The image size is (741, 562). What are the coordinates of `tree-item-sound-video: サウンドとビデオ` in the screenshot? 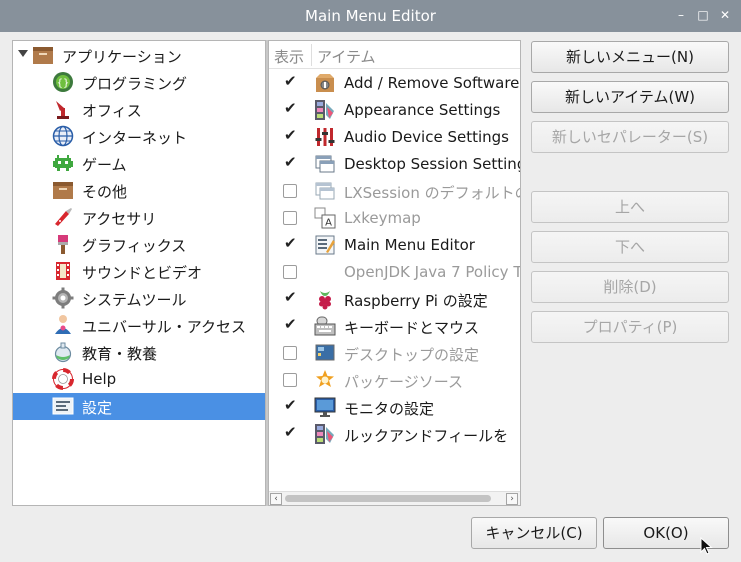 It's located at (139, 271).